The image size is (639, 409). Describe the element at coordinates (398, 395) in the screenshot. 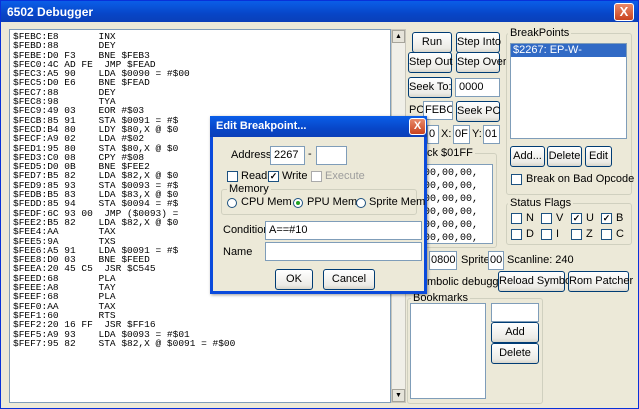

I see `scroll-down-icon: ▼` at that location.